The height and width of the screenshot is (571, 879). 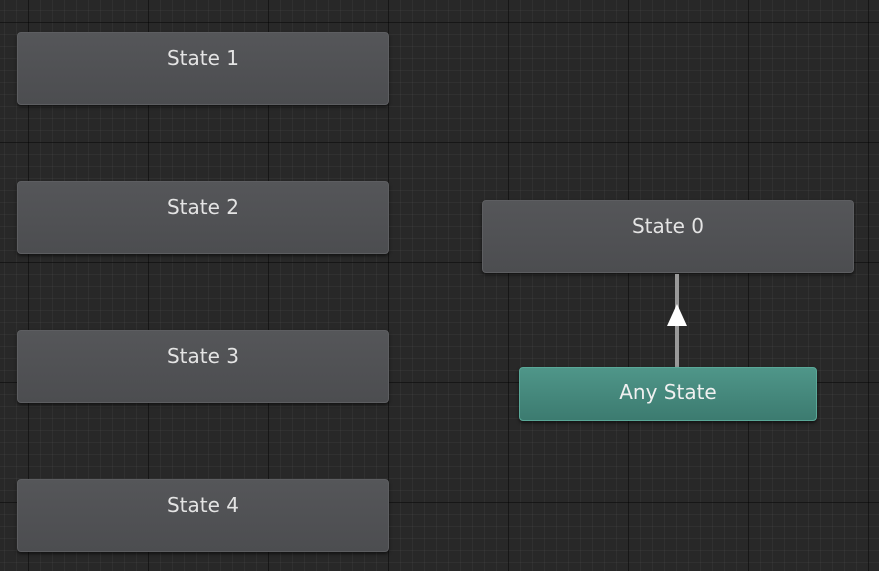 I want to click on state-node-4: State 4, so click(x=203, y=515).